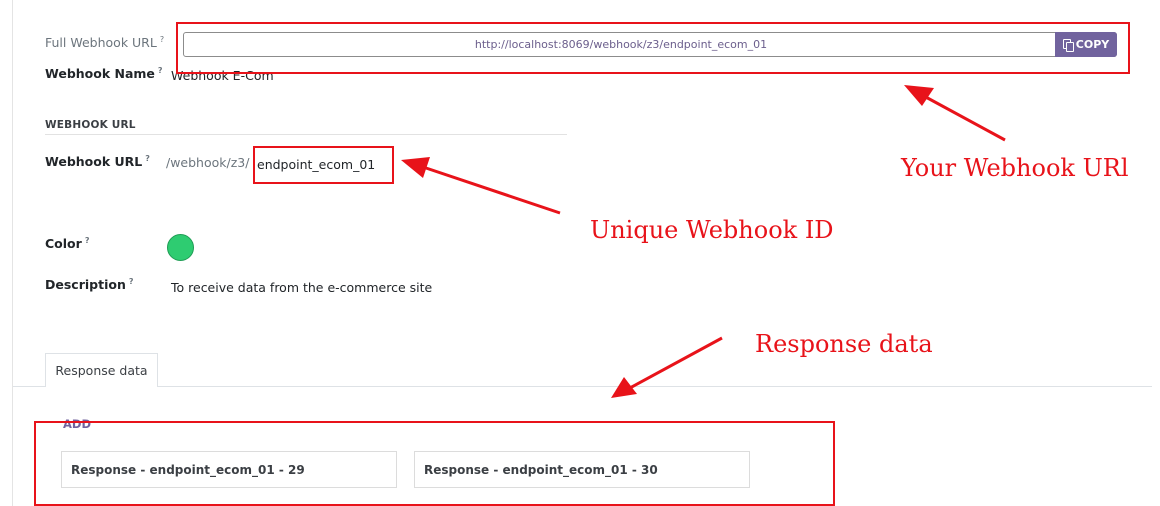  Describe the element at coordinates (490, 189) in the screenshot. I see `arrow-id-shaft` at that location.